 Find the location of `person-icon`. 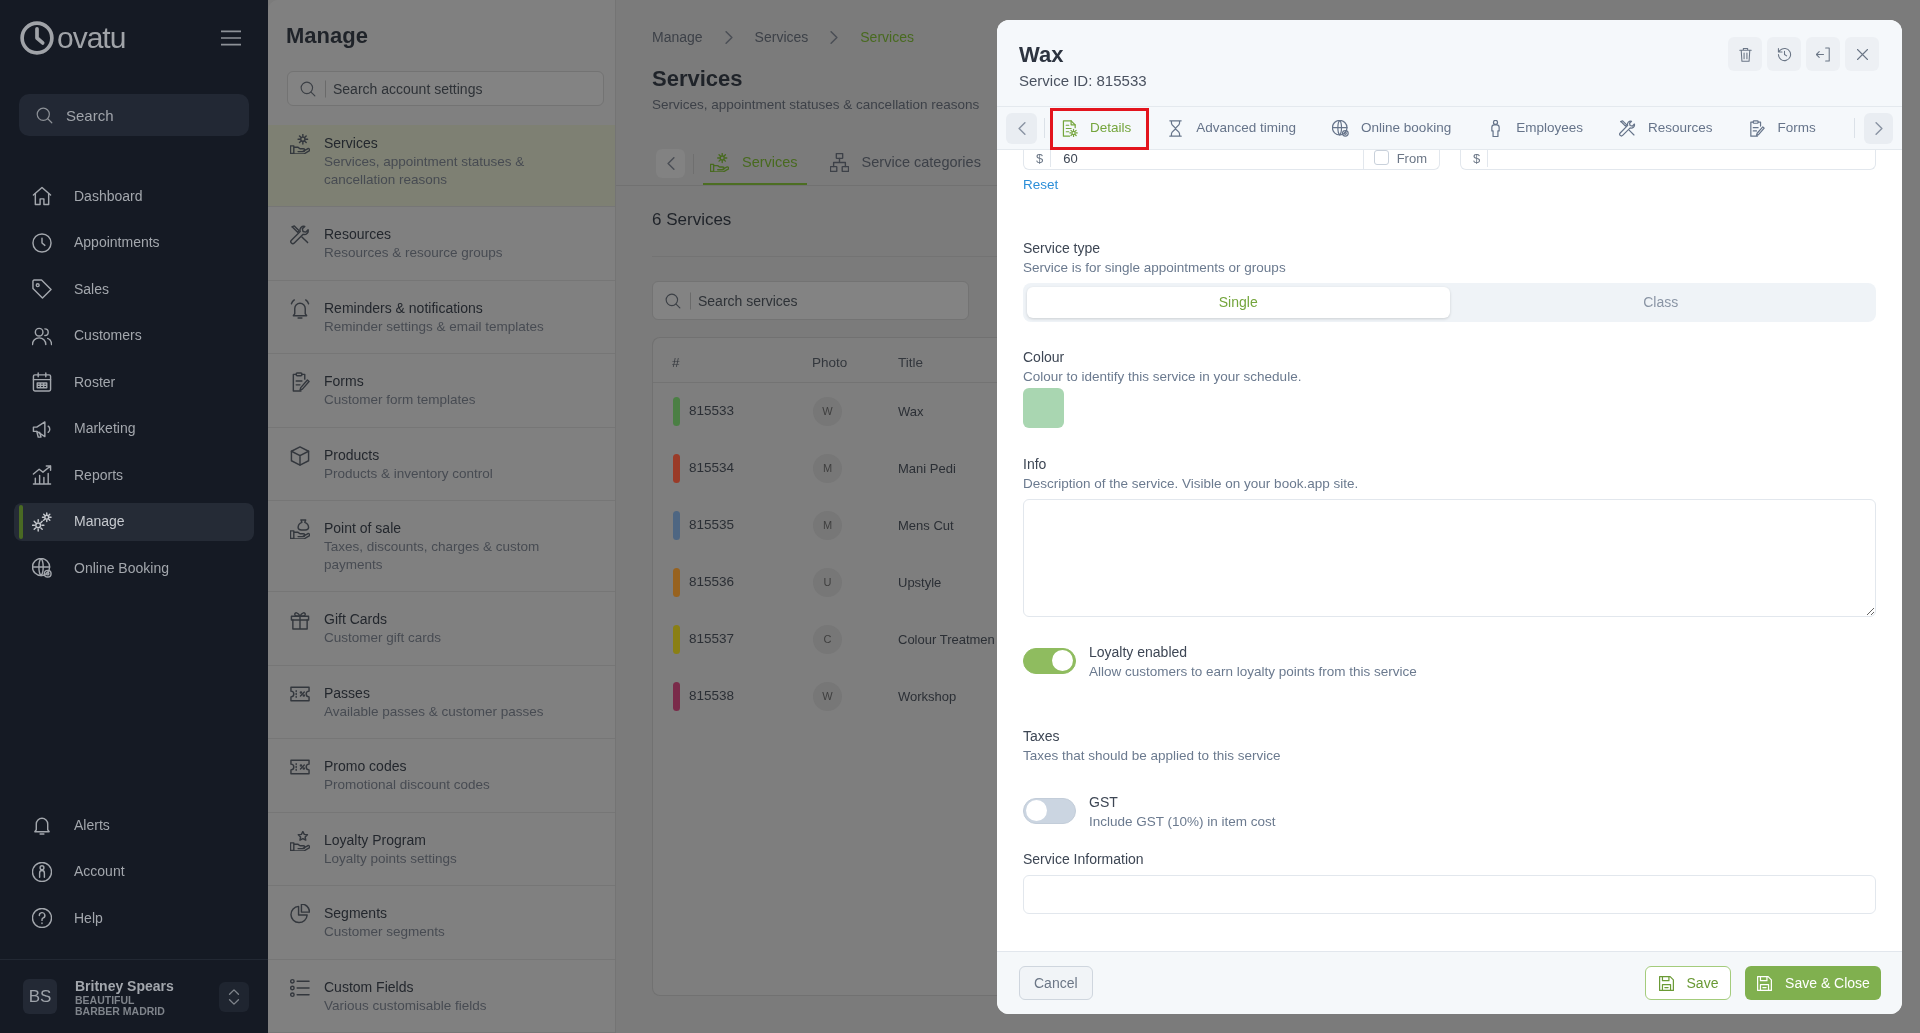

person-icon is located at coordinates (42, 871).